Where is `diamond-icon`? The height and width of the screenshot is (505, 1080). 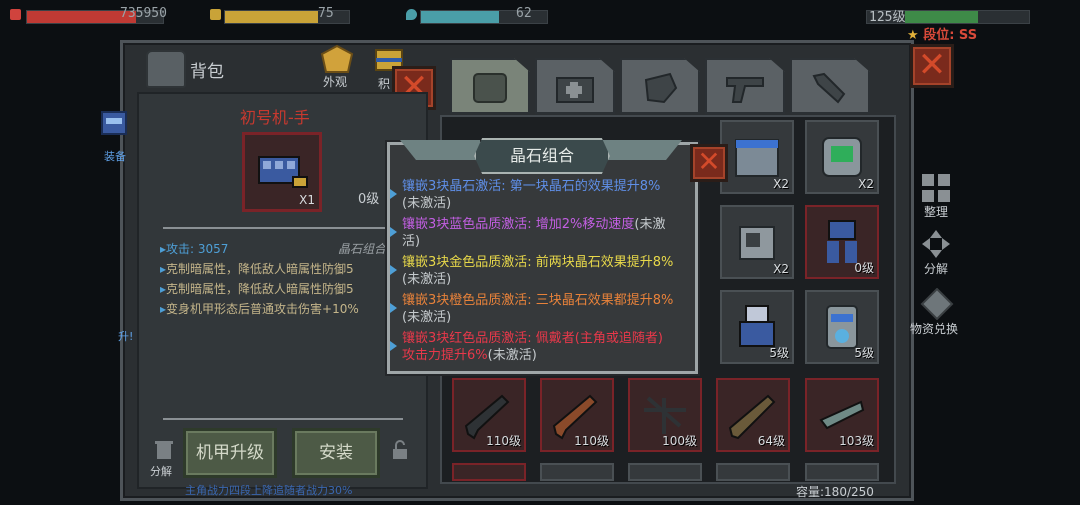
diamond-icon is located at coordinates (937, 304).